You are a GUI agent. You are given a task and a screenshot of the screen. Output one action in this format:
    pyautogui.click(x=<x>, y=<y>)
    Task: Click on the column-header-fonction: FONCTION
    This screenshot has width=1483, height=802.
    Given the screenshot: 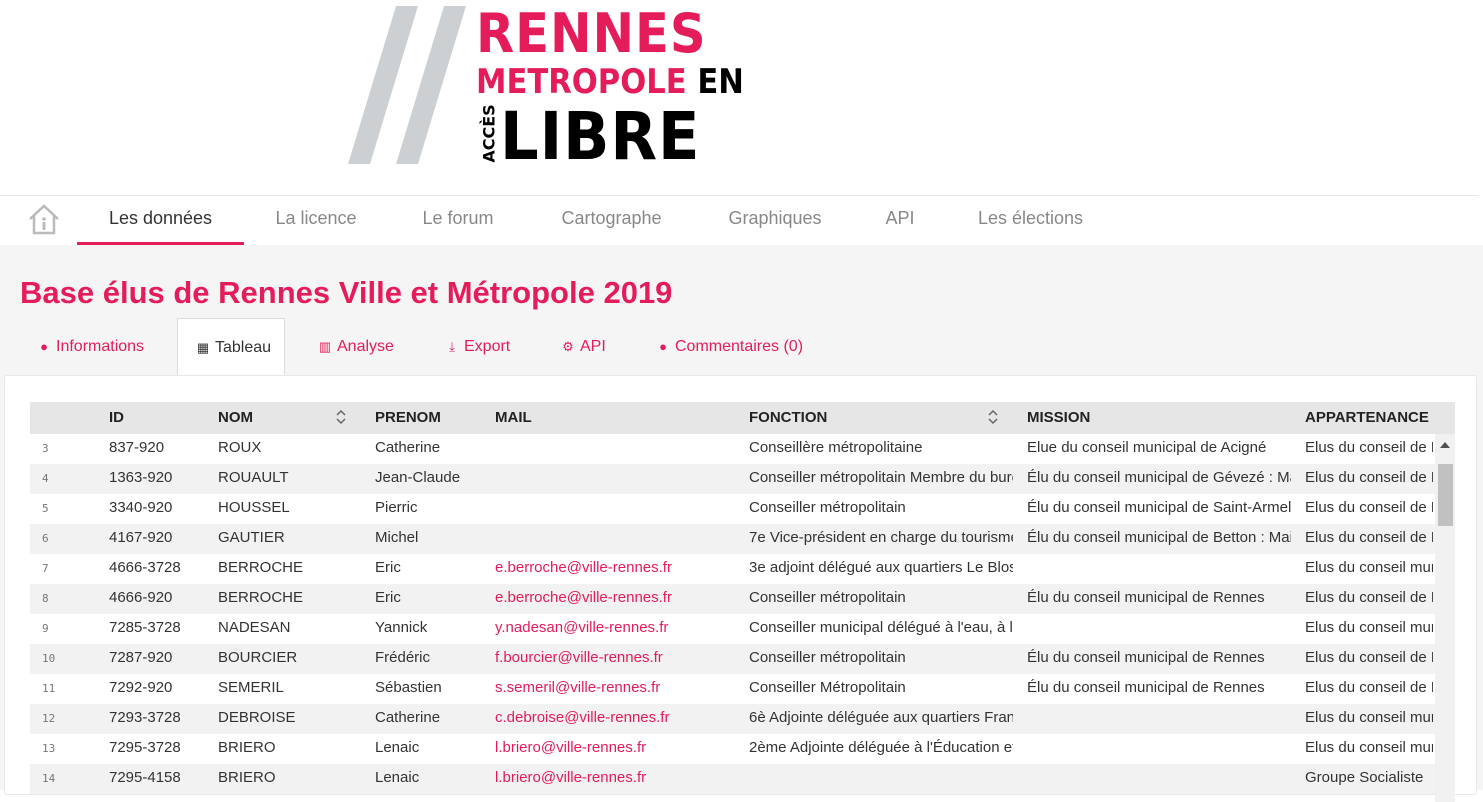 What is the action you would take?
    pyautogui.click(x=788, y=417)
    